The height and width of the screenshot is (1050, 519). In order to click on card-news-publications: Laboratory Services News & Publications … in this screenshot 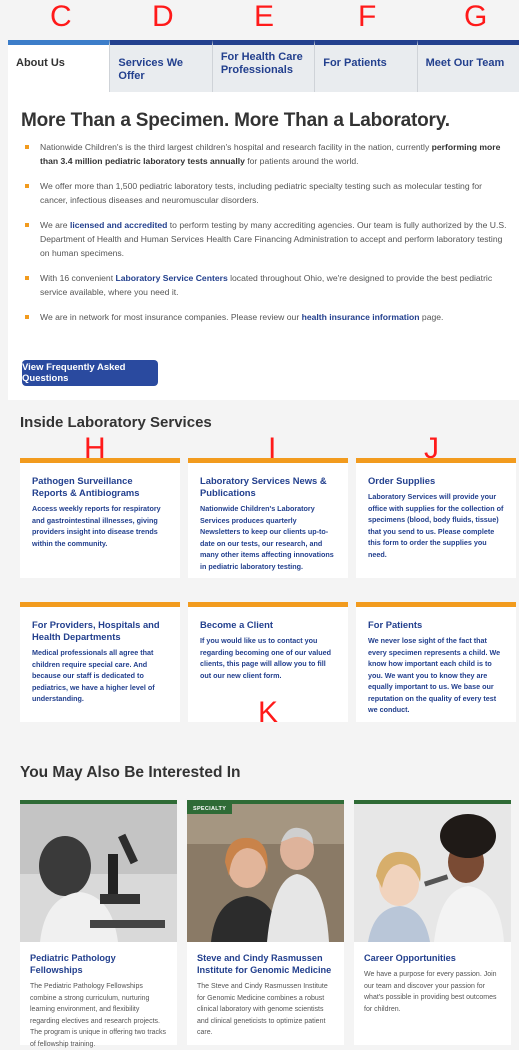, I will do `click(268, 518)`.